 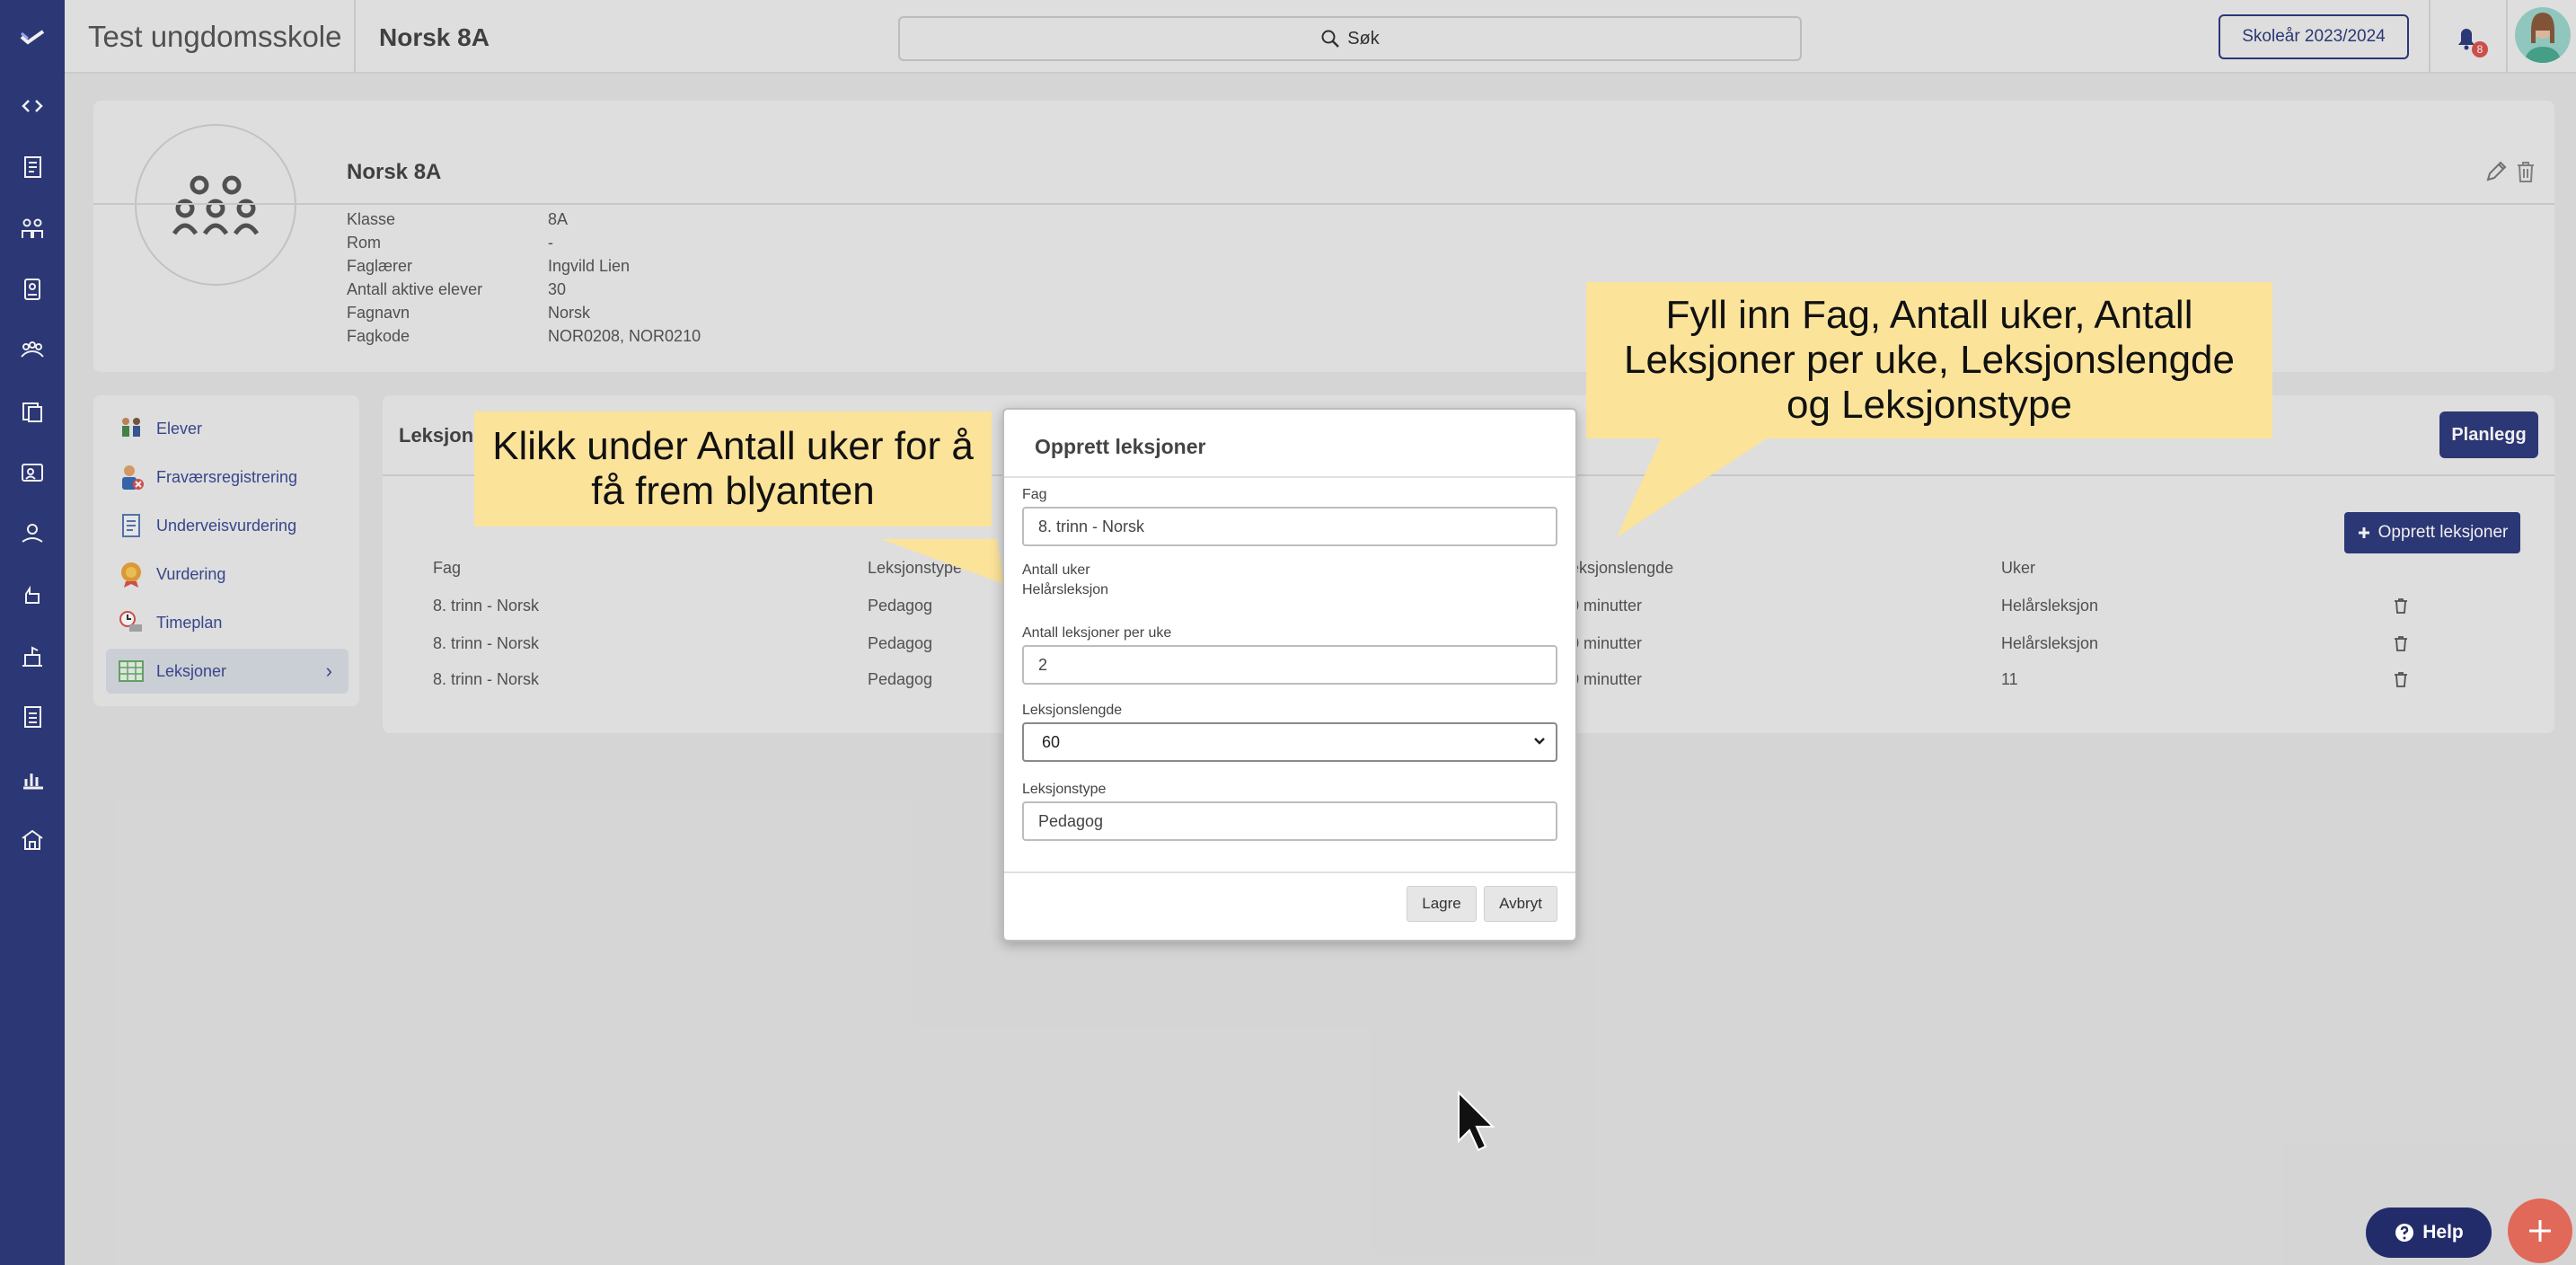 I want to click on length-select: 60, so click(x=1289, y=742).